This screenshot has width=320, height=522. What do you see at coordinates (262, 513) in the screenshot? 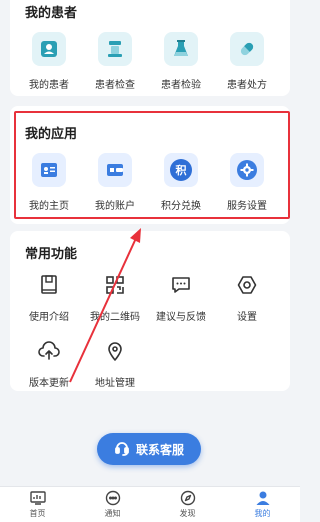
I see `tab-mine-label: 我的` at bounding box center [262, 513].